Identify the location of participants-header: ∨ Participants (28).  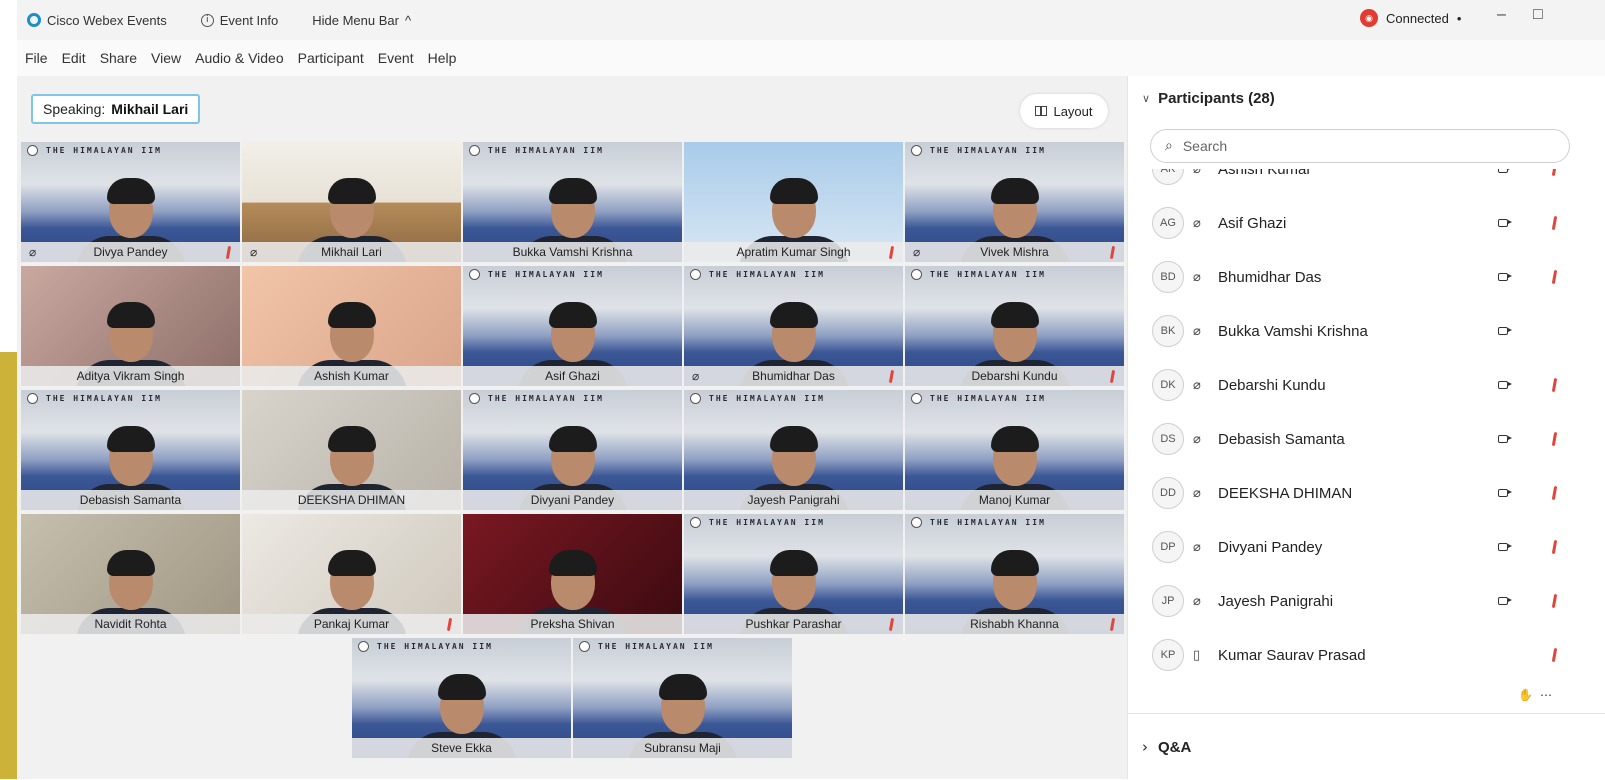
(1208, 98).